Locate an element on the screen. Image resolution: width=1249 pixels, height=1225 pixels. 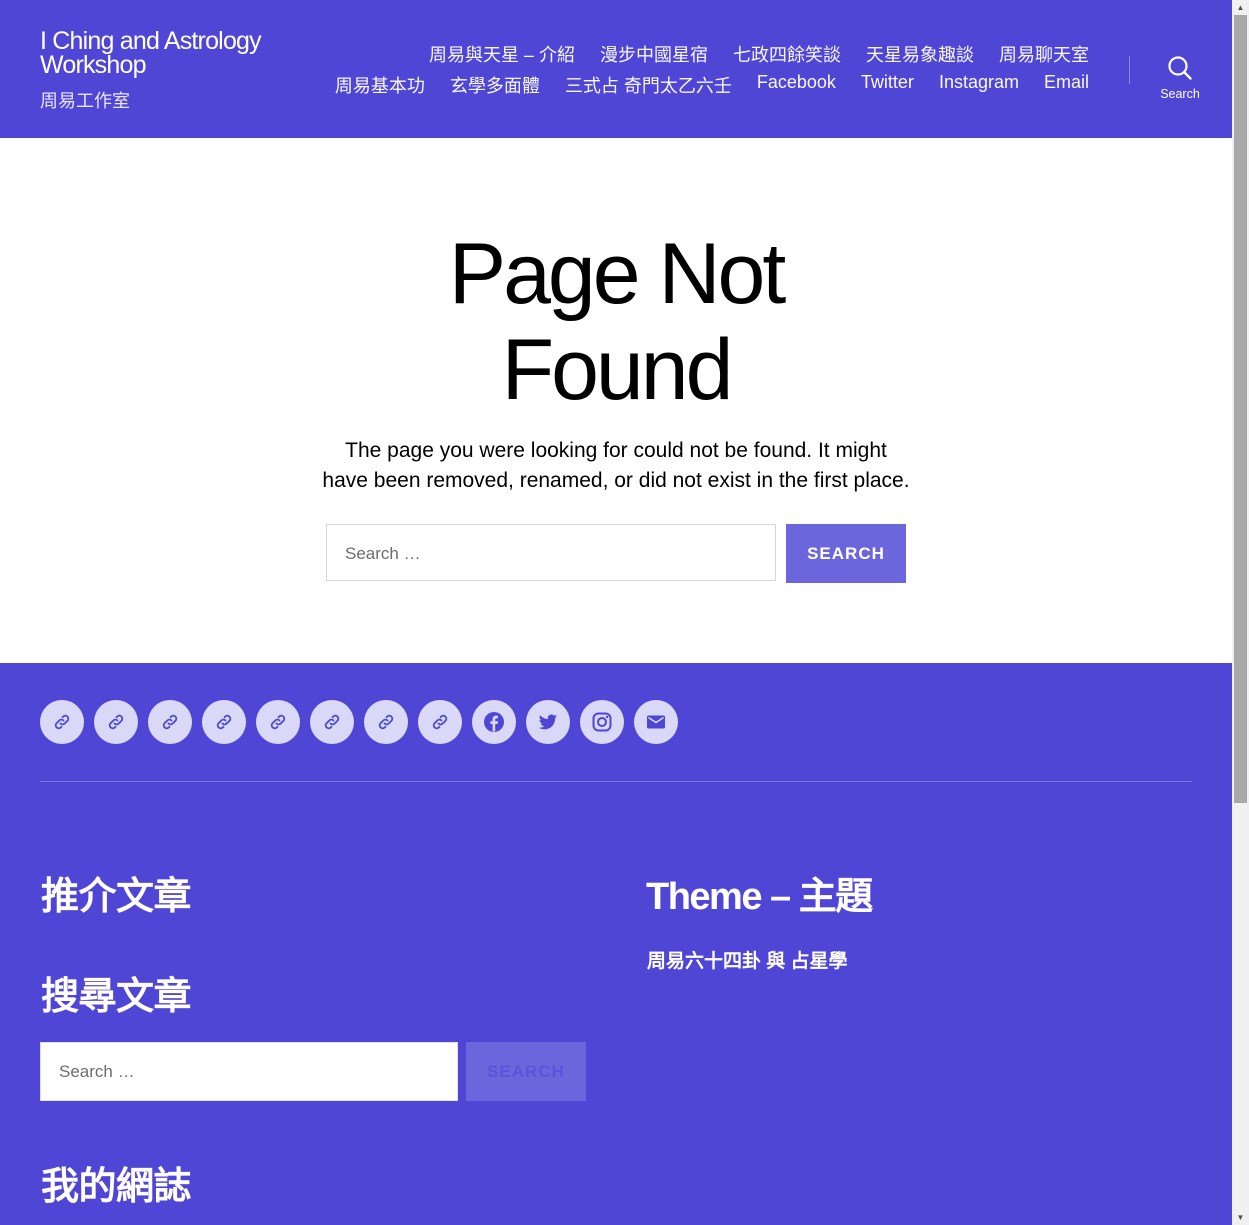
nav-item-twitter: Twitter is located at coordinates (887, 85).